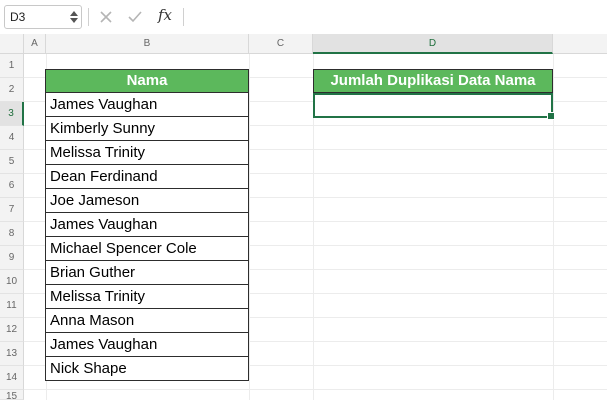 The image size is (607, 404). What do you see at coordinates (12, 138) in the screenshot?
I see `row-header-4: 4` at bounding box center [12, 138].